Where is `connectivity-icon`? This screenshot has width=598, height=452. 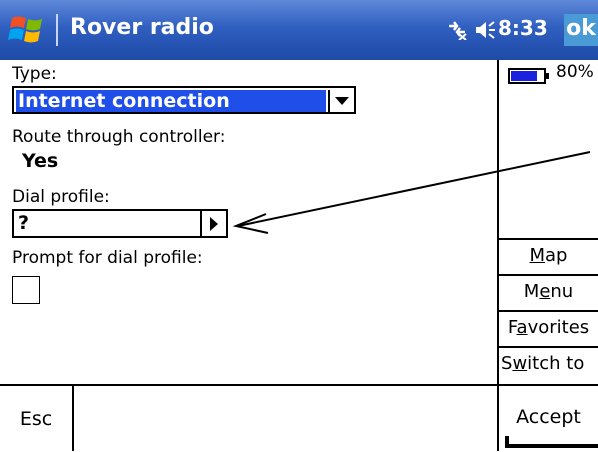 connectivity-icon is located at coordinates (457, 29).